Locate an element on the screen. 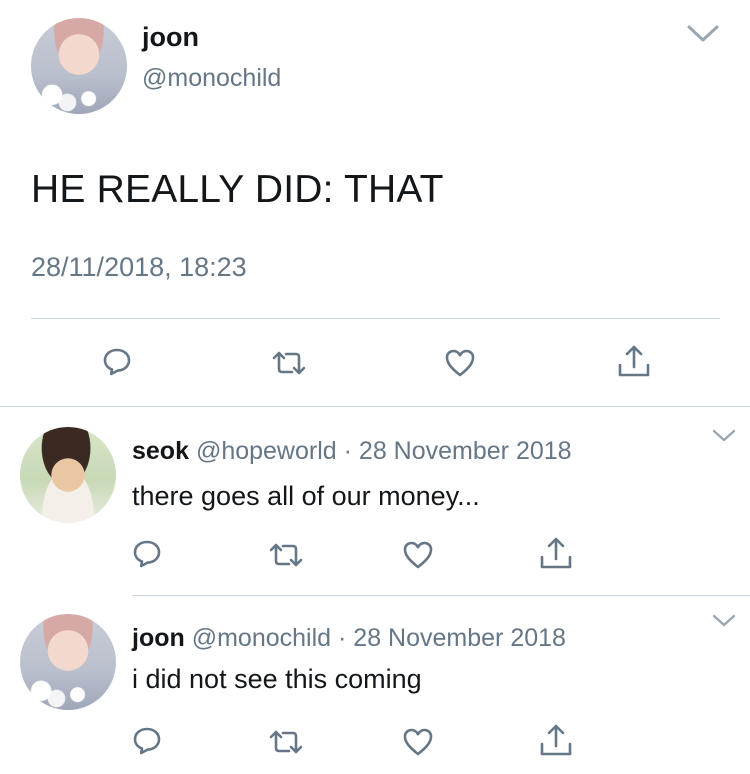  reply-header: joon @monochild · 28 November 2018 is located at coordinates (349, 638).